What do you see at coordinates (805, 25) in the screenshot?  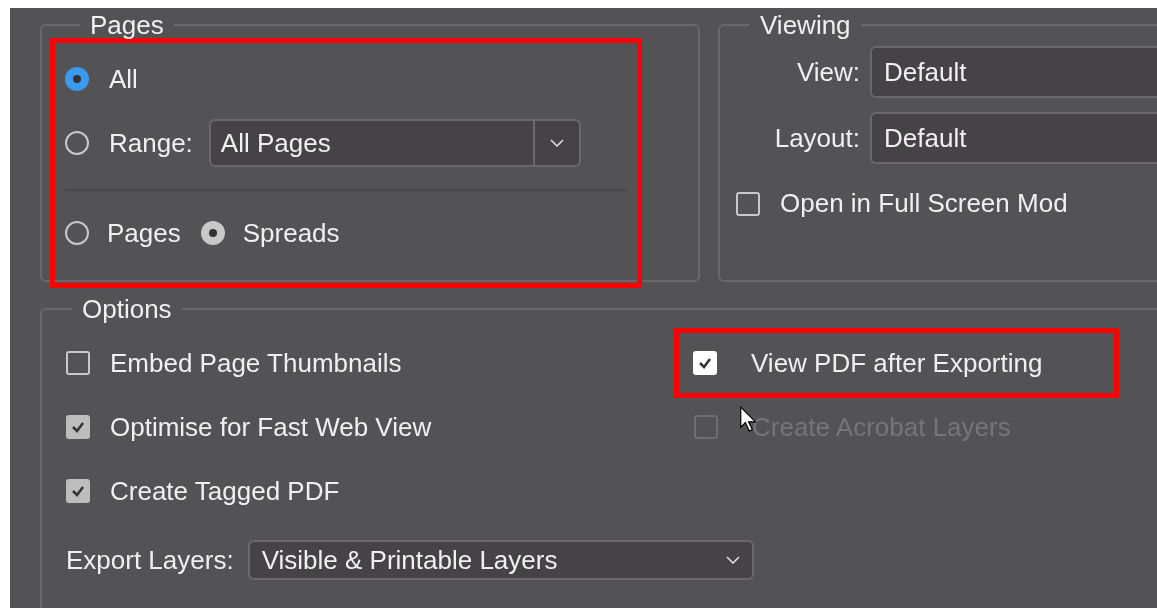 I see `group-title: Viewing` at bounding box center [805, 25].